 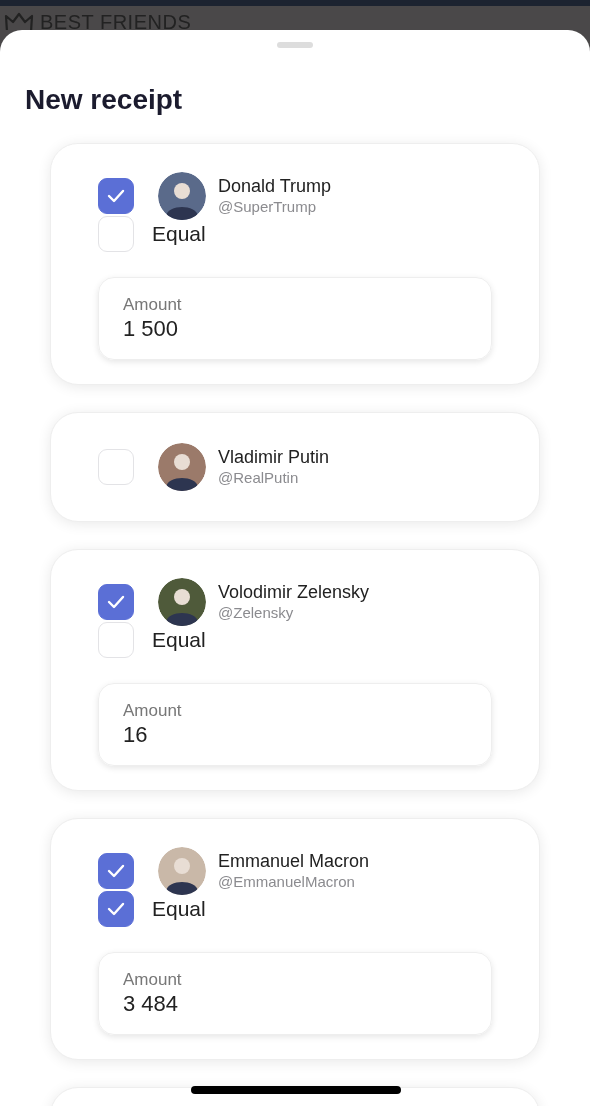 What do you see at coordinates (19, 21) in the screenshot?
I see `crown-icon` at bounding box center [19, 21].